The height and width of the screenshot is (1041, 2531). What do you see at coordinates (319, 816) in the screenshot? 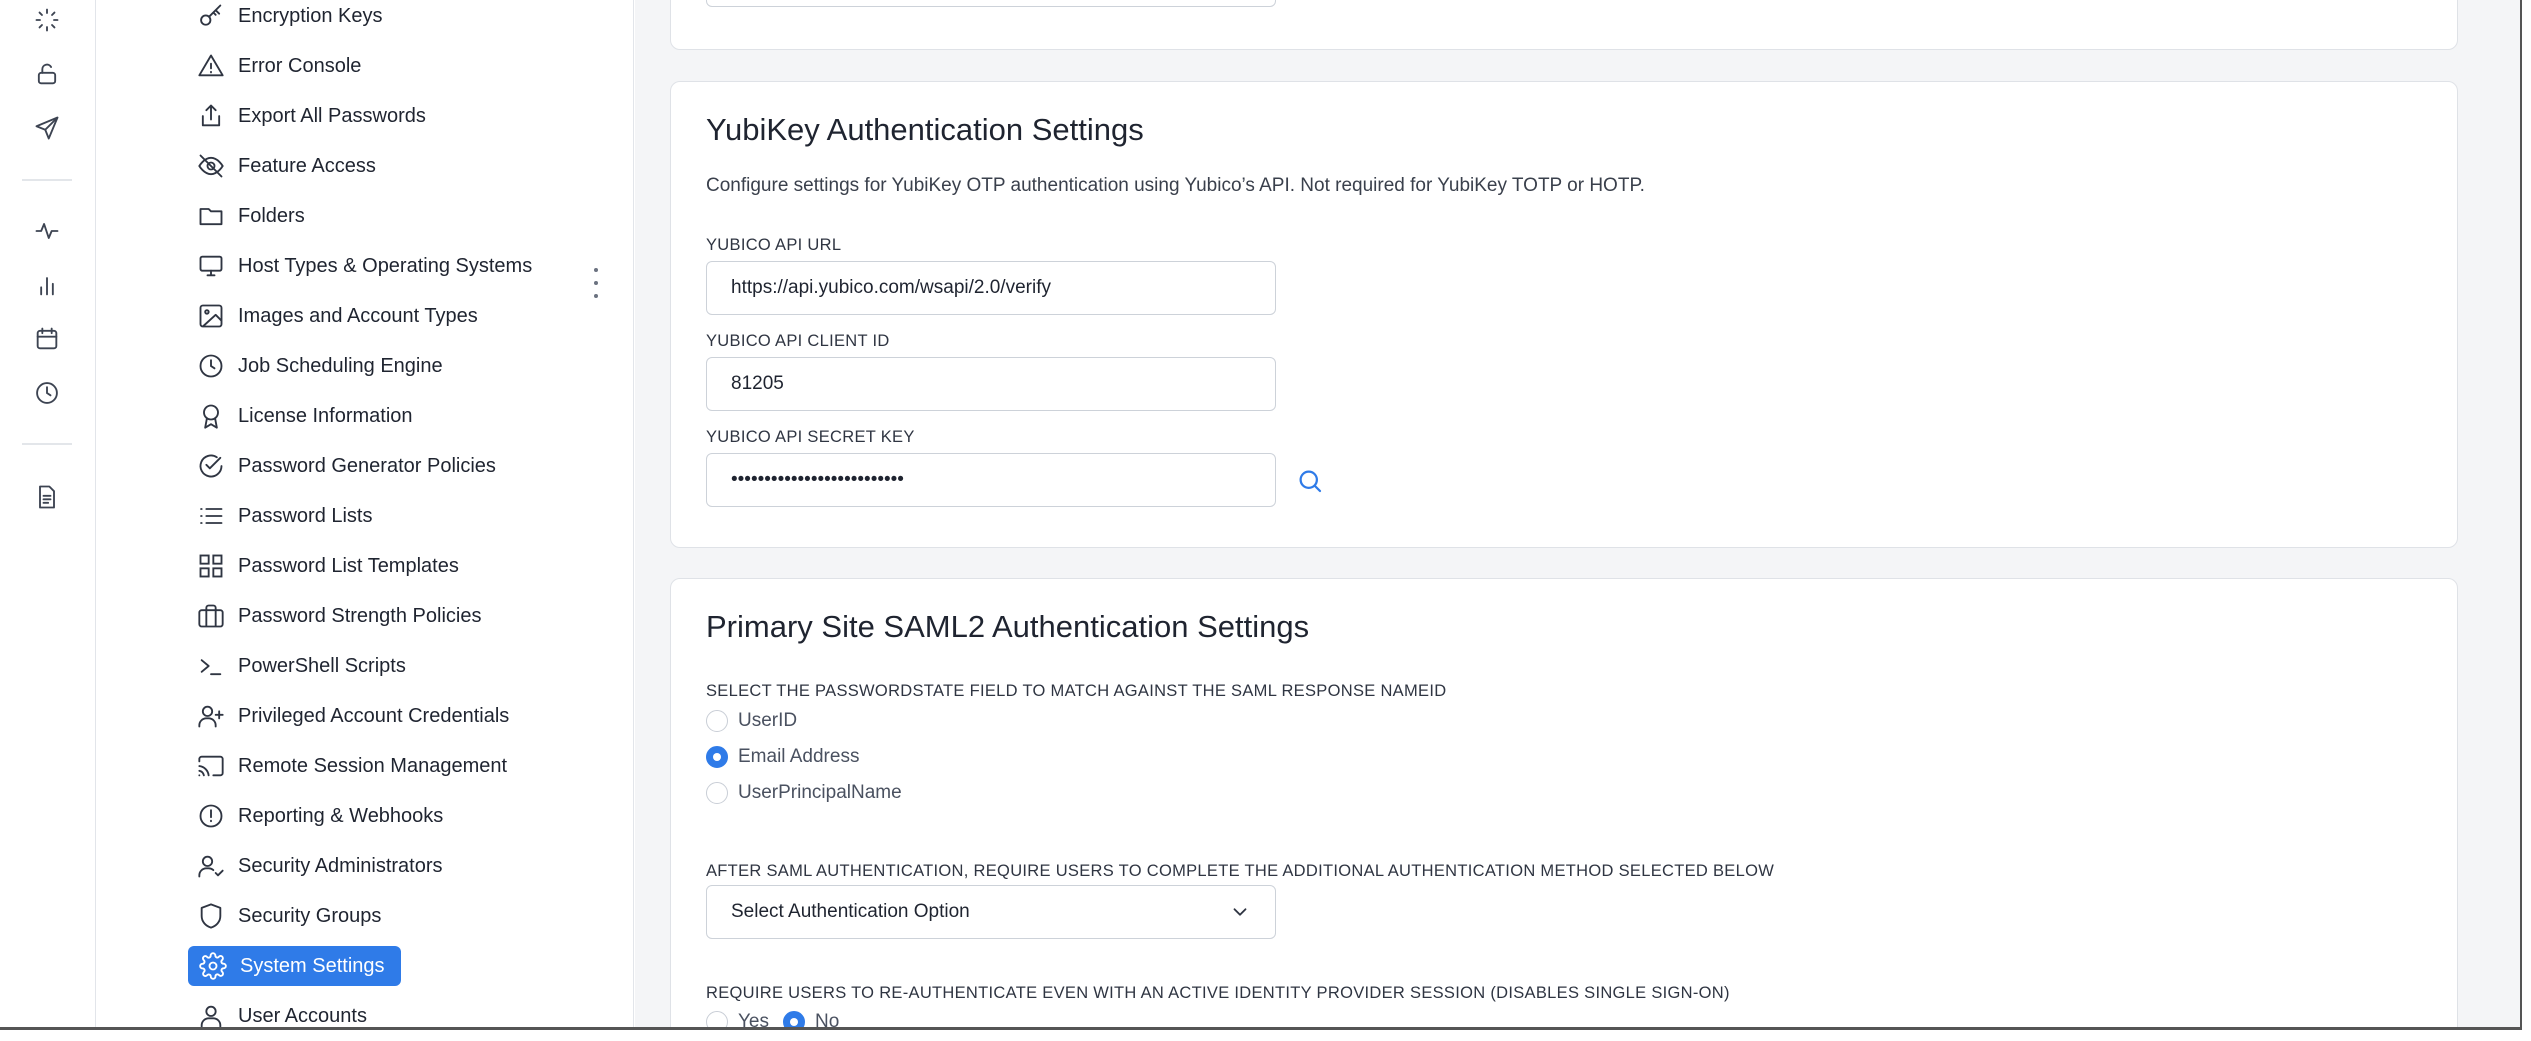
I see `nav-item-reporting-webhooks: Reporting & Webhooks` at bounding box center [319, 816].